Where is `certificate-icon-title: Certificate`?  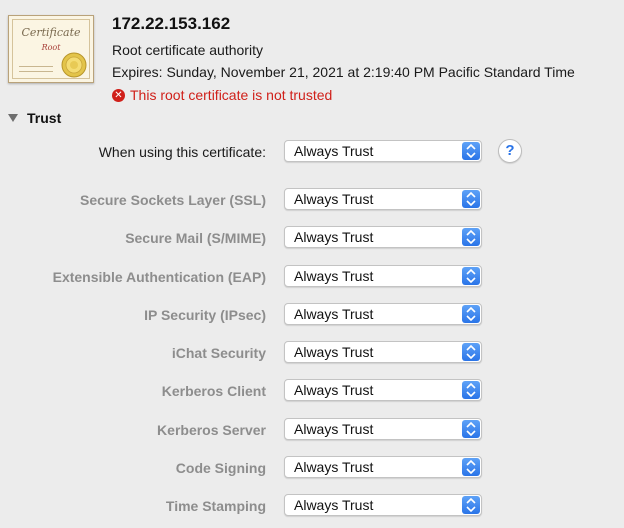
certificate-icon-title: Certificate is located at coordinates (51, 32).